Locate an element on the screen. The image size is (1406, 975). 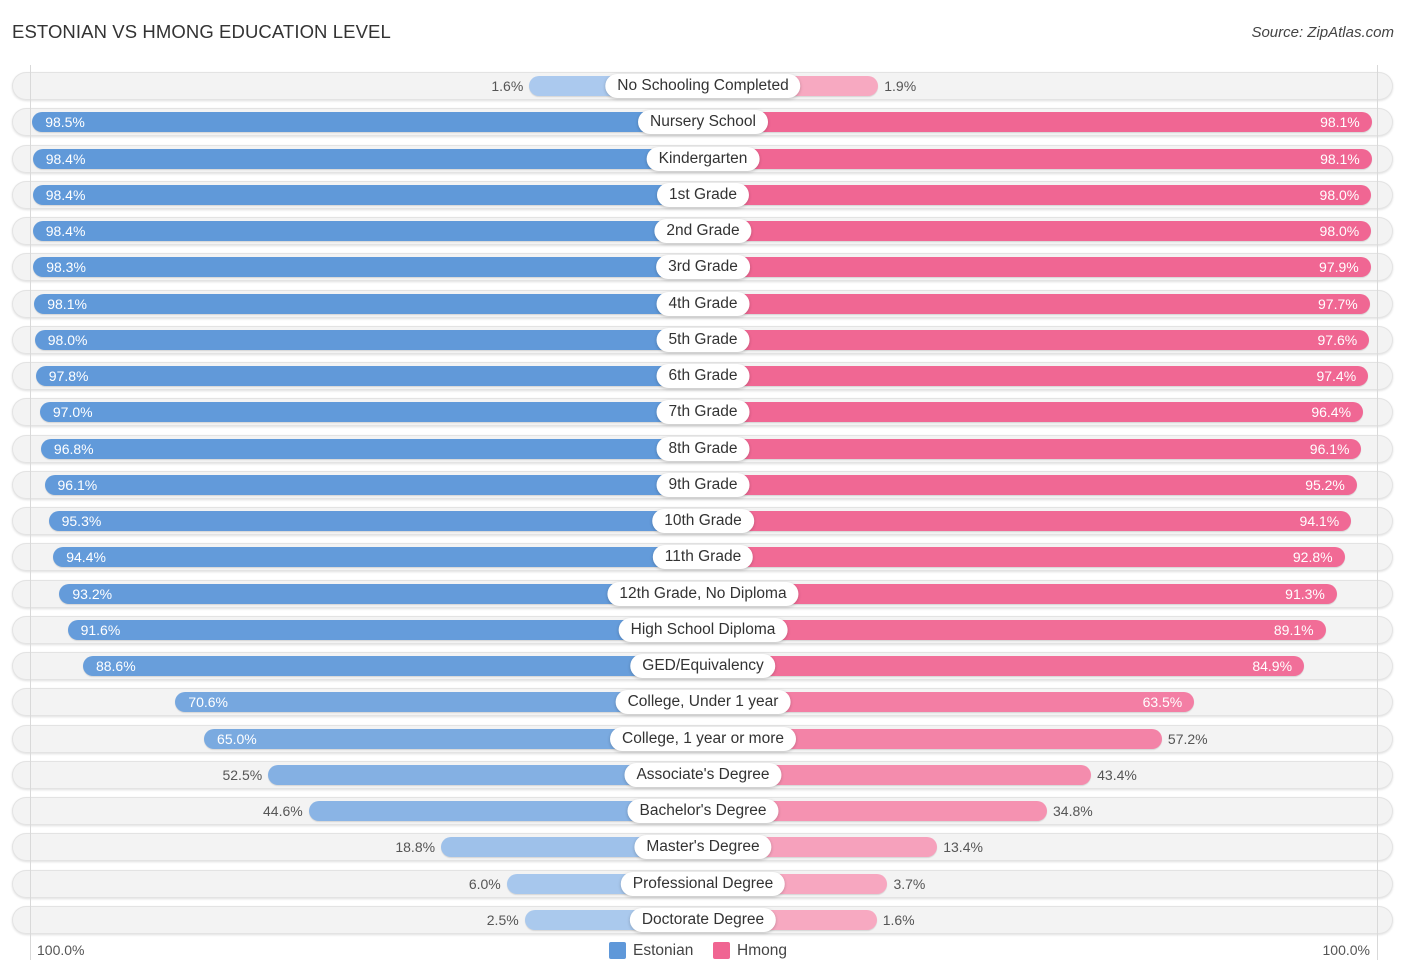
category-label: 10th Grade is located at coordinates (703, 521).